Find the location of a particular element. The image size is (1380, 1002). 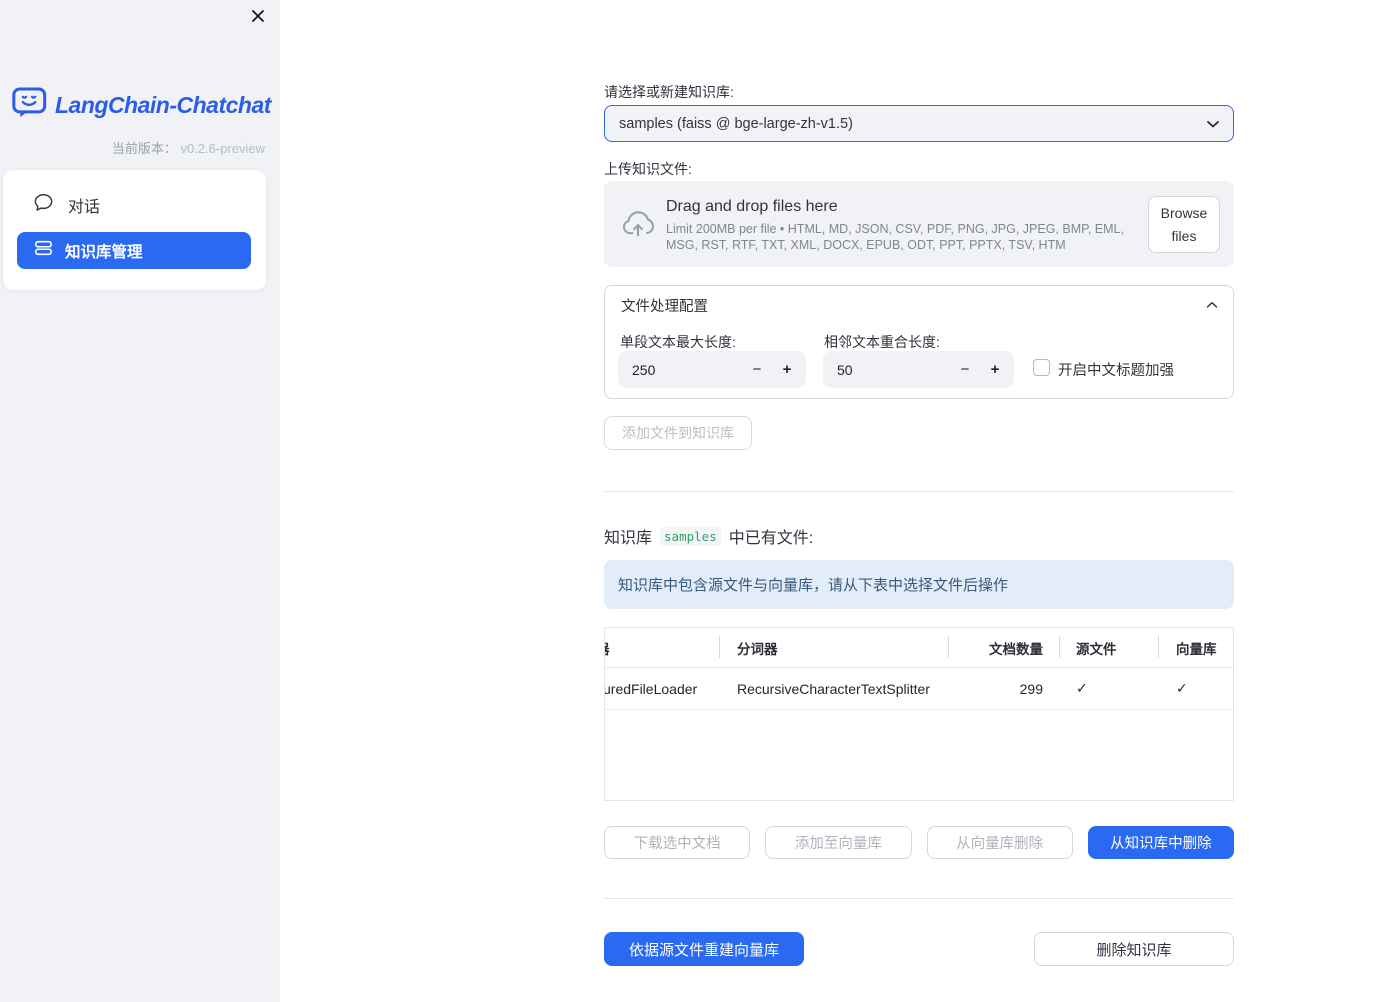

info-banner-text: 知识库中包含源文件与向量库，请从下表中选择文件后操作 is located at coordinates (813, 585).